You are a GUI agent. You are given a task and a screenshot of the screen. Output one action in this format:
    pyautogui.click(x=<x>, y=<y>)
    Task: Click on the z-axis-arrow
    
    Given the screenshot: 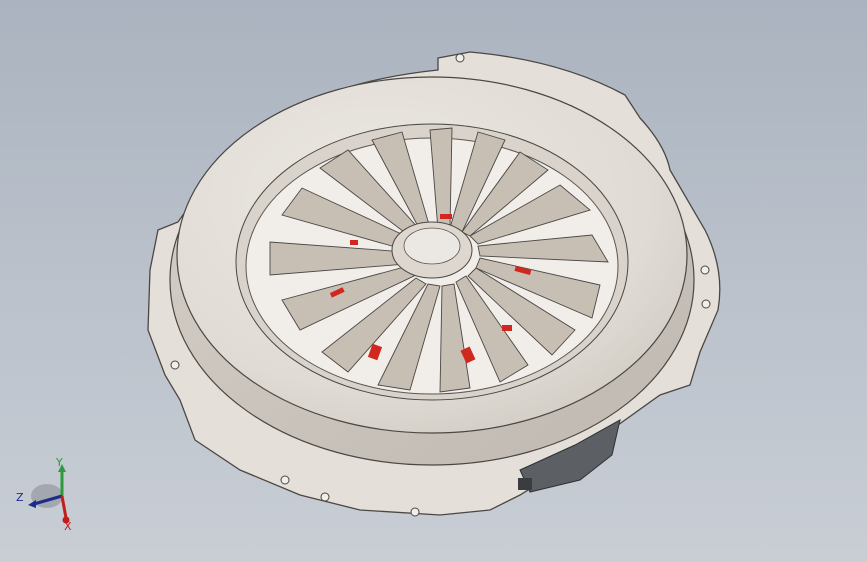 What is the action you would take?
    pyautogui.click(x=32, y=504)
    